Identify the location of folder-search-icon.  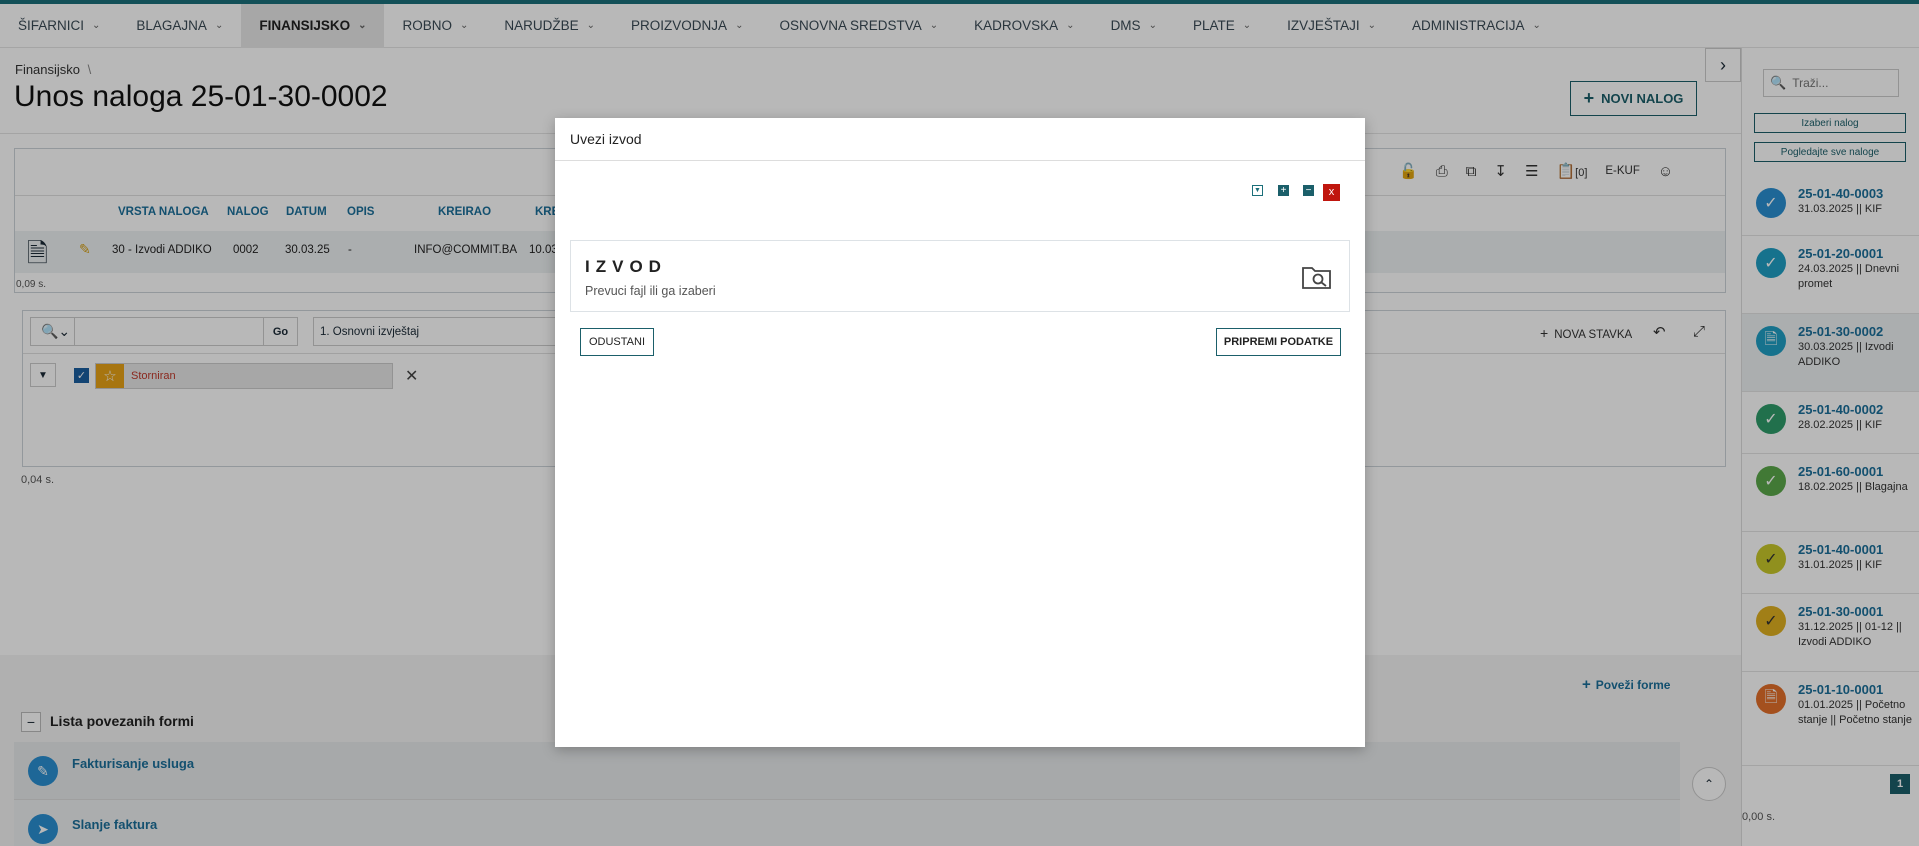
(1316, 278).